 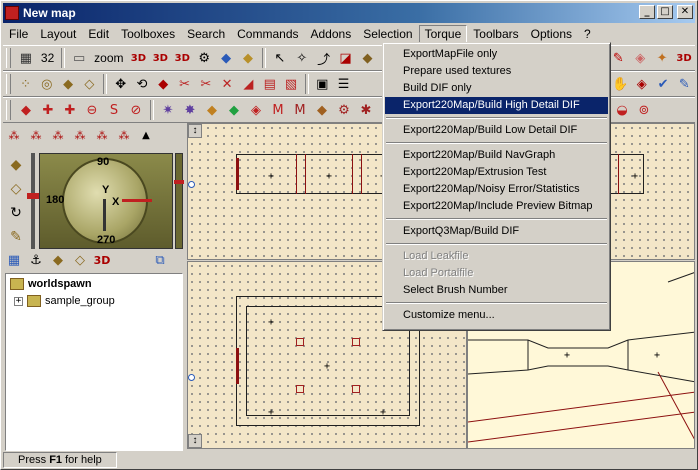 I want to click on check-icon: ✔, so click(x=662, y=84).